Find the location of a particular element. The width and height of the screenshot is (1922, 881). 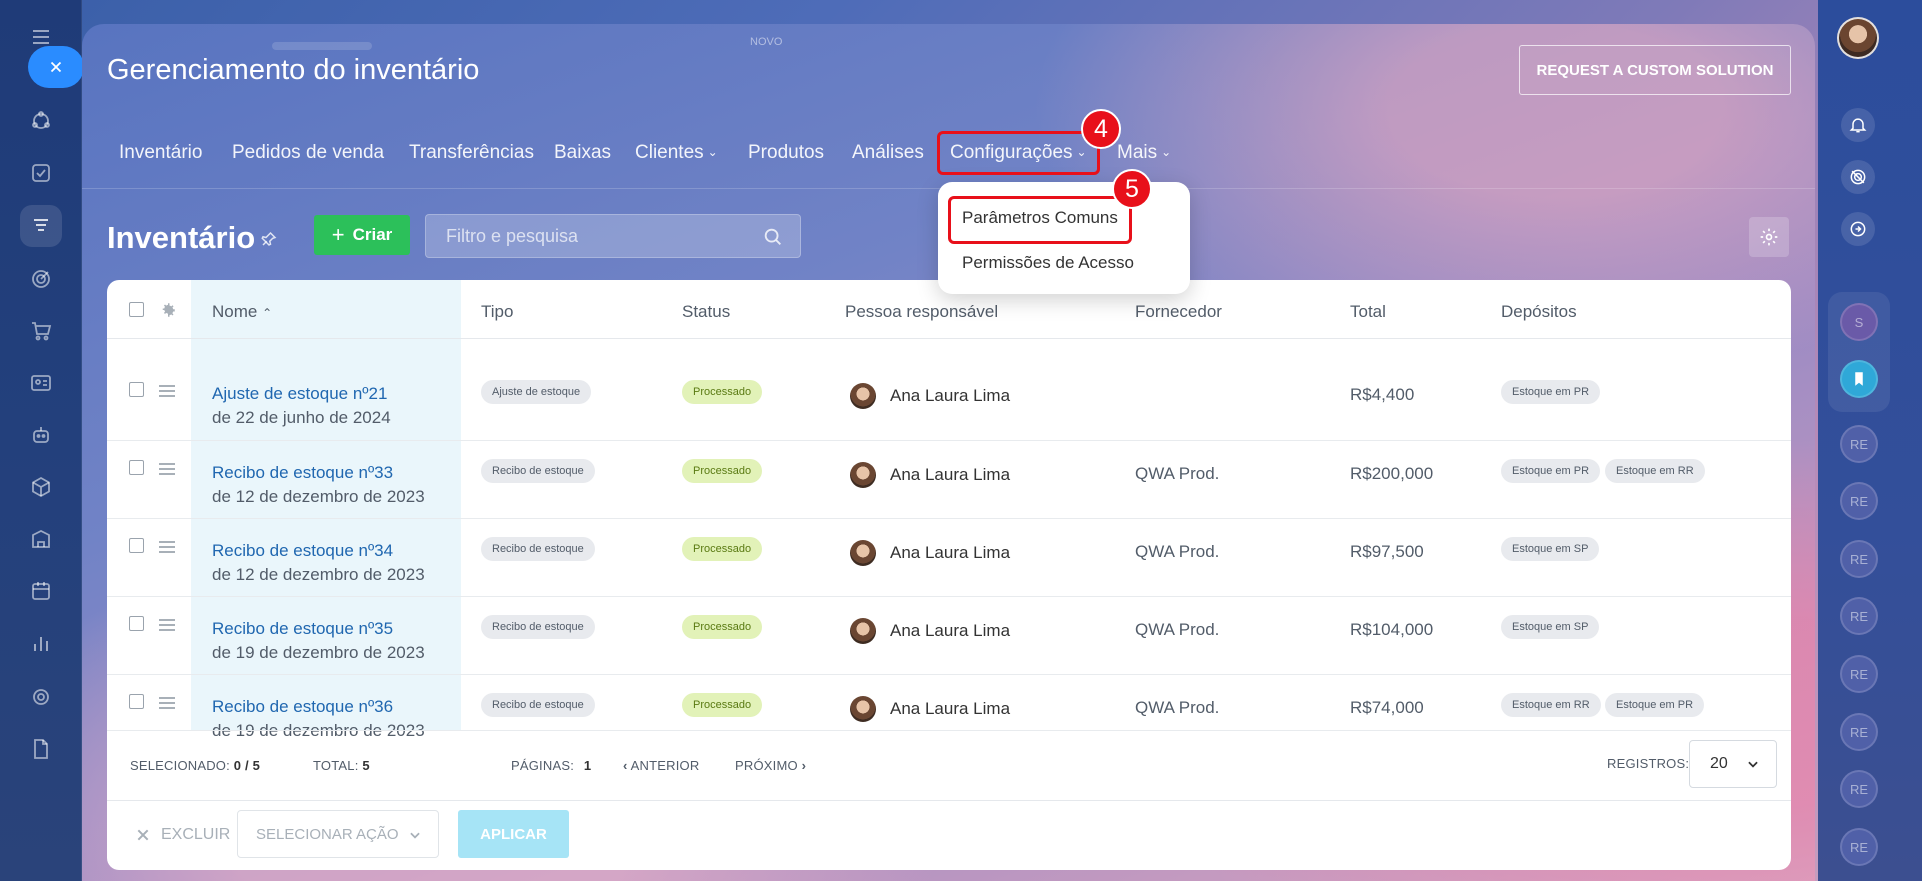

building-icon is located at coordinates (41, 539).